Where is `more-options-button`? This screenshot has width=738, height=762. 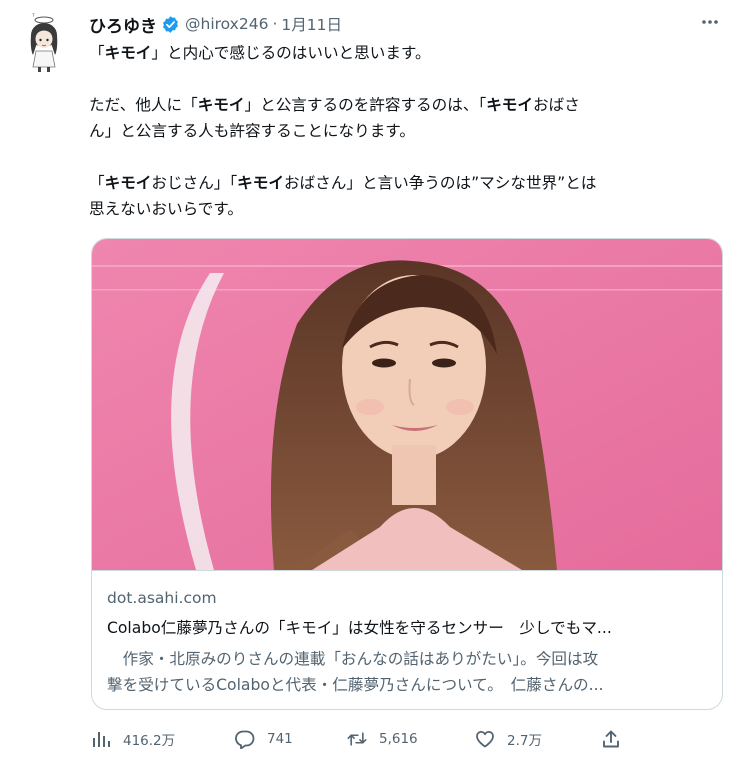
more-options-button is located at coordinates (710, 22).